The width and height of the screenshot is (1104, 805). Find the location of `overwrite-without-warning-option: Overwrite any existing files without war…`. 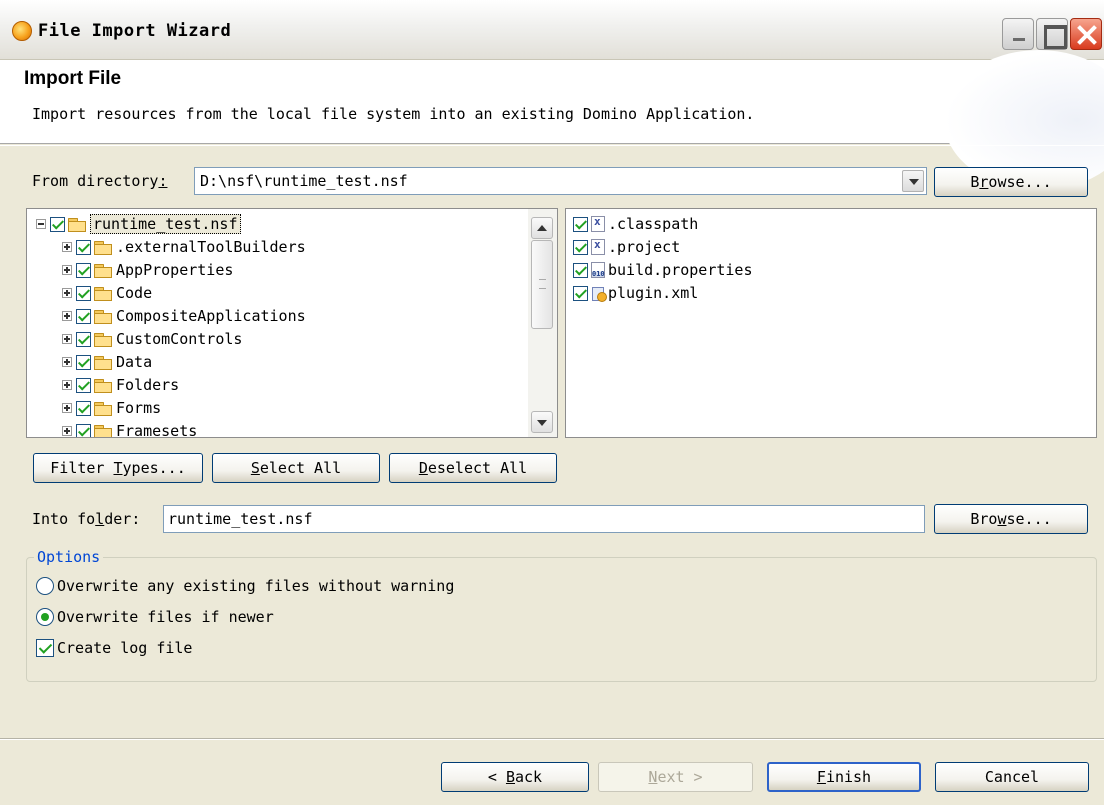

overwrite-without-warning-option: Overwrite any existing files without war… is located at coordinates (245, 586).